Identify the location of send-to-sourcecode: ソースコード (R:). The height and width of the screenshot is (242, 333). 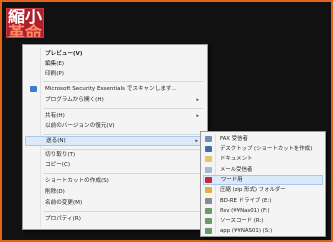
(263, 221).